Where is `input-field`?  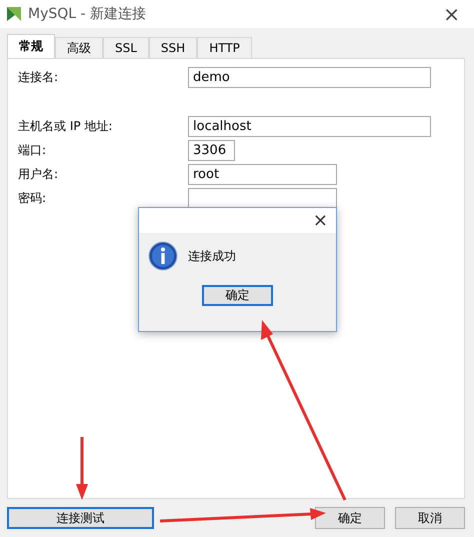
input-field is located at coordinates (262, 198).